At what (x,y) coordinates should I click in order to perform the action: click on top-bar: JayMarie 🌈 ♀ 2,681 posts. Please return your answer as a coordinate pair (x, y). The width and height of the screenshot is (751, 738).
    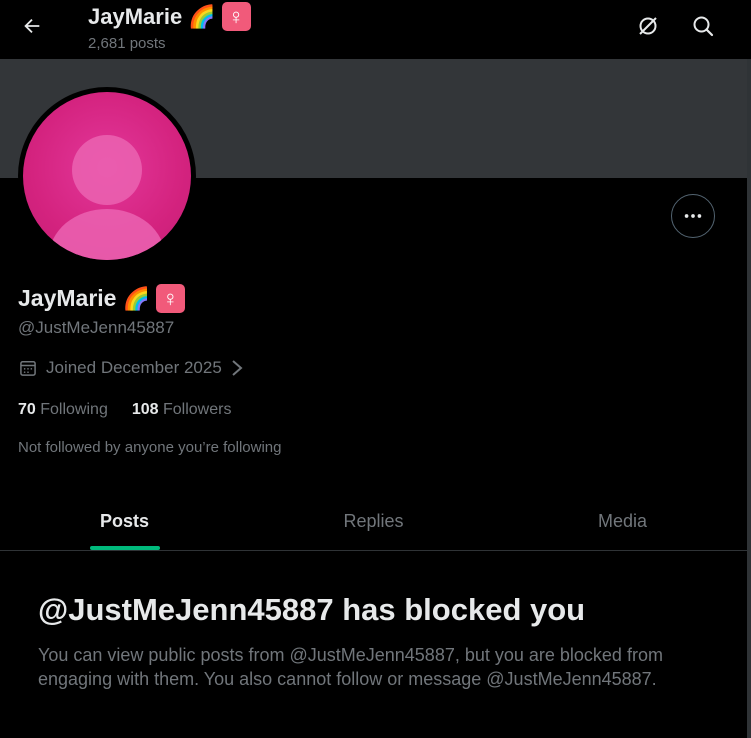
    Looking at the image, I should click on (373, 29).